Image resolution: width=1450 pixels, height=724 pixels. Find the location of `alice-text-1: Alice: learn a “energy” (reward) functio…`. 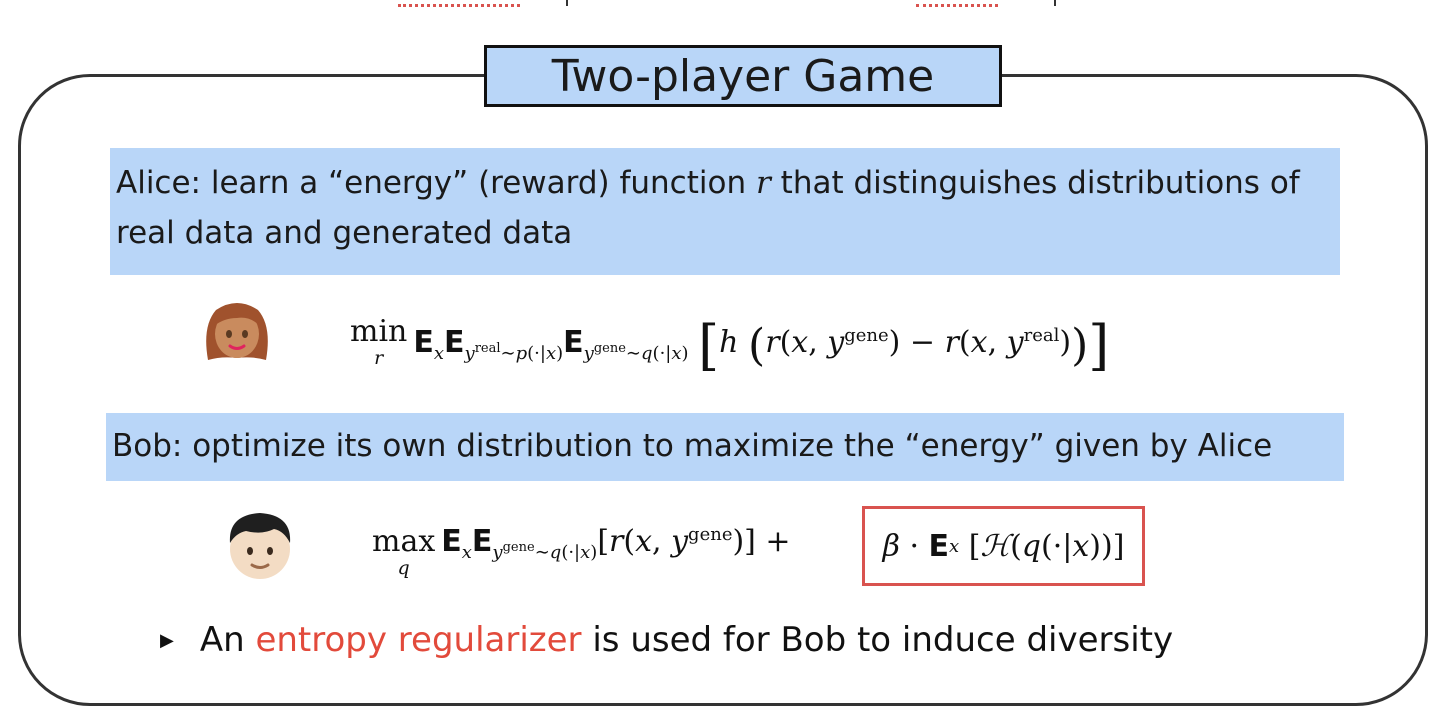

alice-text-1: Alice: learn a “energy” (reward) functio… is located at coordinates (431, 183).